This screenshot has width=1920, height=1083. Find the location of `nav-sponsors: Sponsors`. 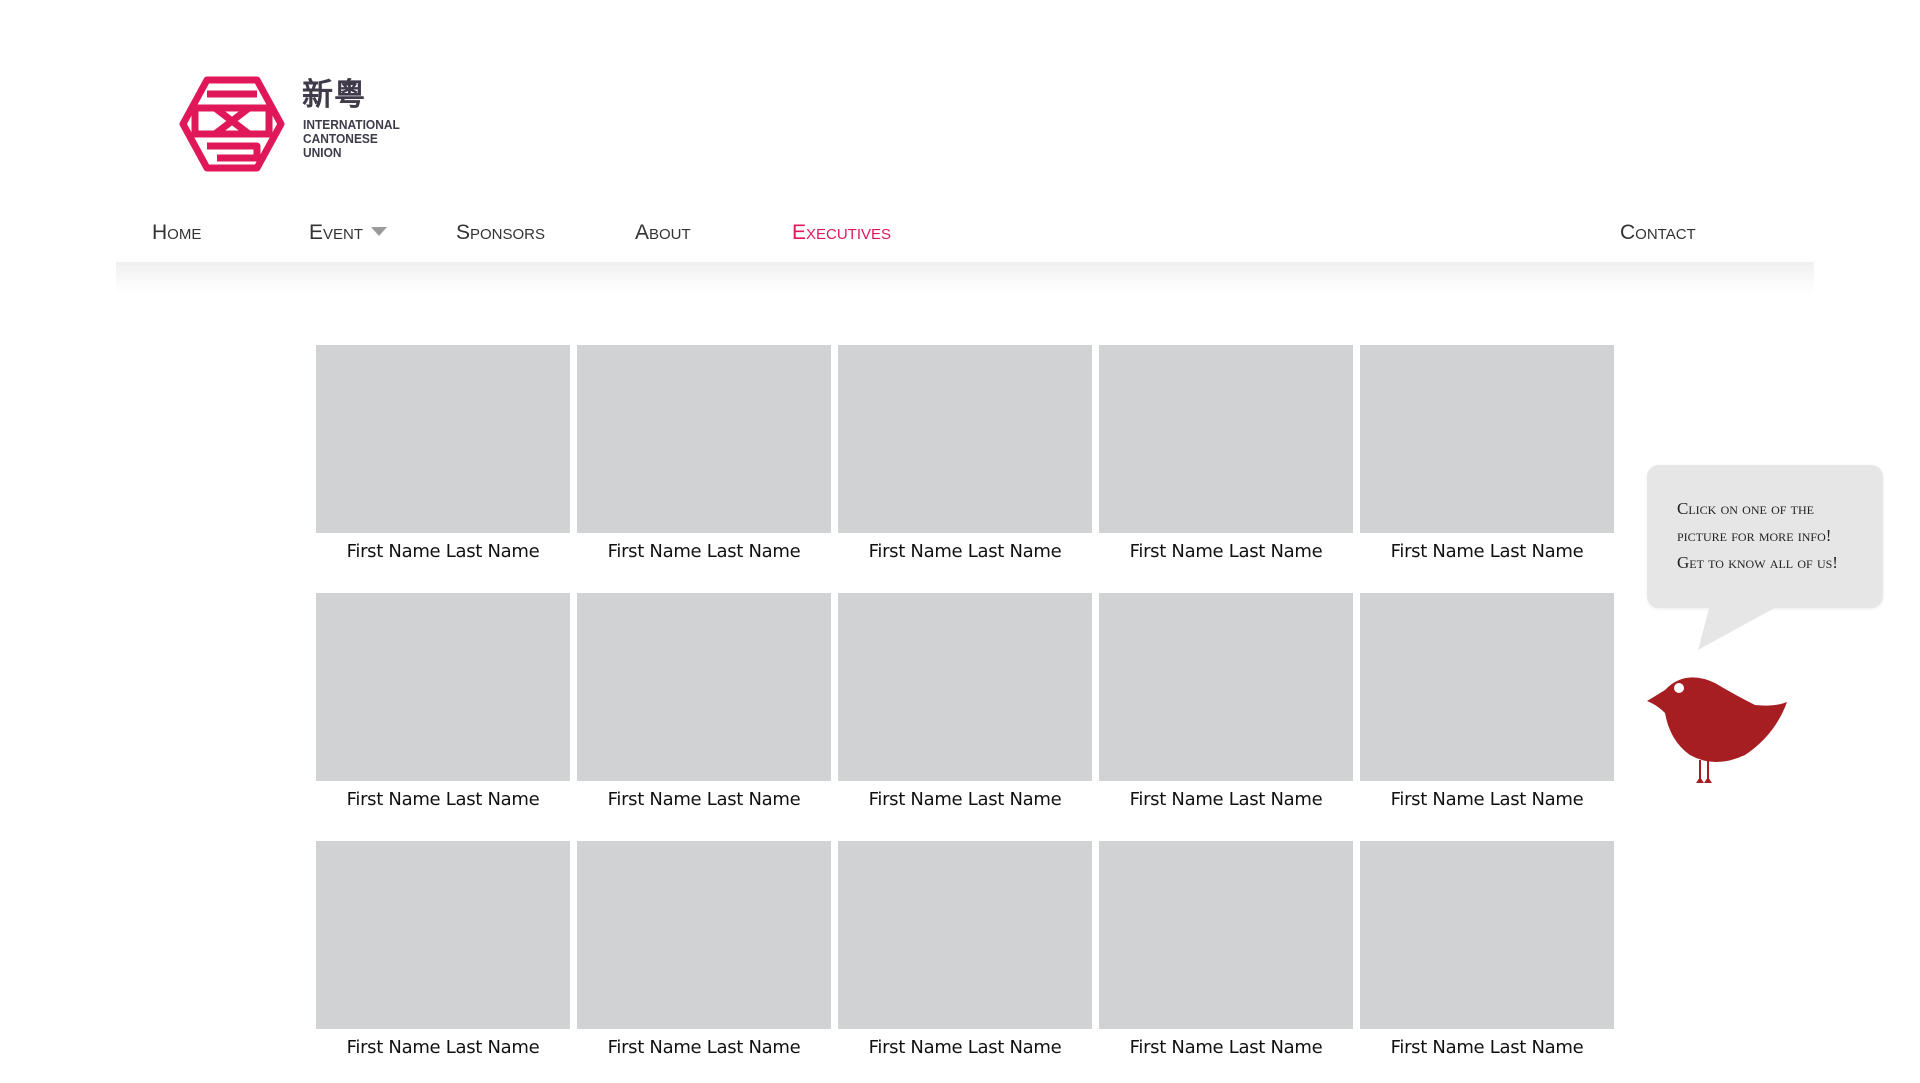

nav-sponsors: Sponsors is located at coordinates (500, 233).